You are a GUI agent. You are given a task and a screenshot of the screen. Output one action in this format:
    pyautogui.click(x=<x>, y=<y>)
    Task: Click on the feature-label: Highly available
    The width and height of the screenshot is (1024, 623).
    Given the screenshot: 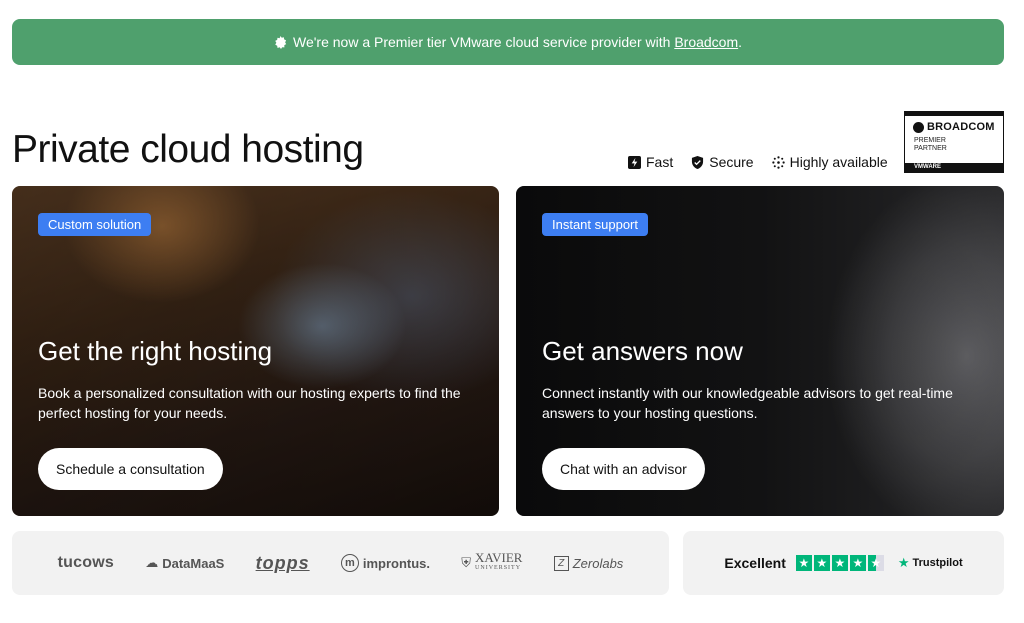 What is the action you would take?
    pyautogui.click(x=838, y=162)
    